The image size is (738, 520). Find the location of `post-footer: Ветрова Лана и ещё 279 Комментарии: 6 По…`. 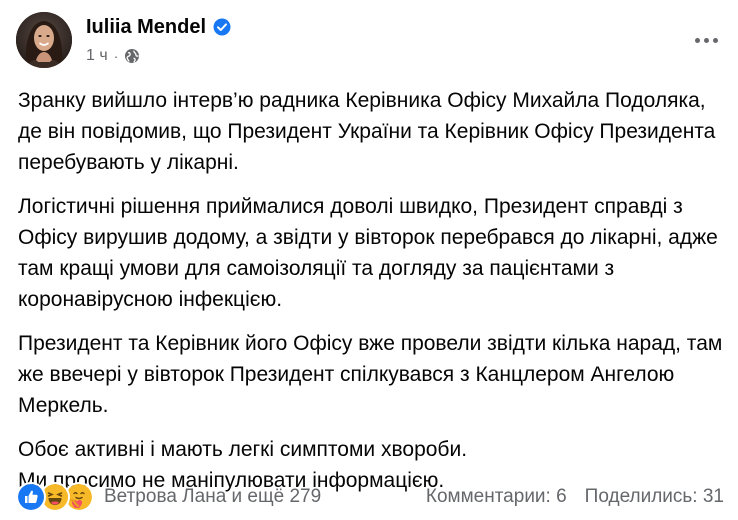

post-footer: Ветрова Лана и ещё 279 Комментарии: 6 По… is located at coordinates (370, 497).